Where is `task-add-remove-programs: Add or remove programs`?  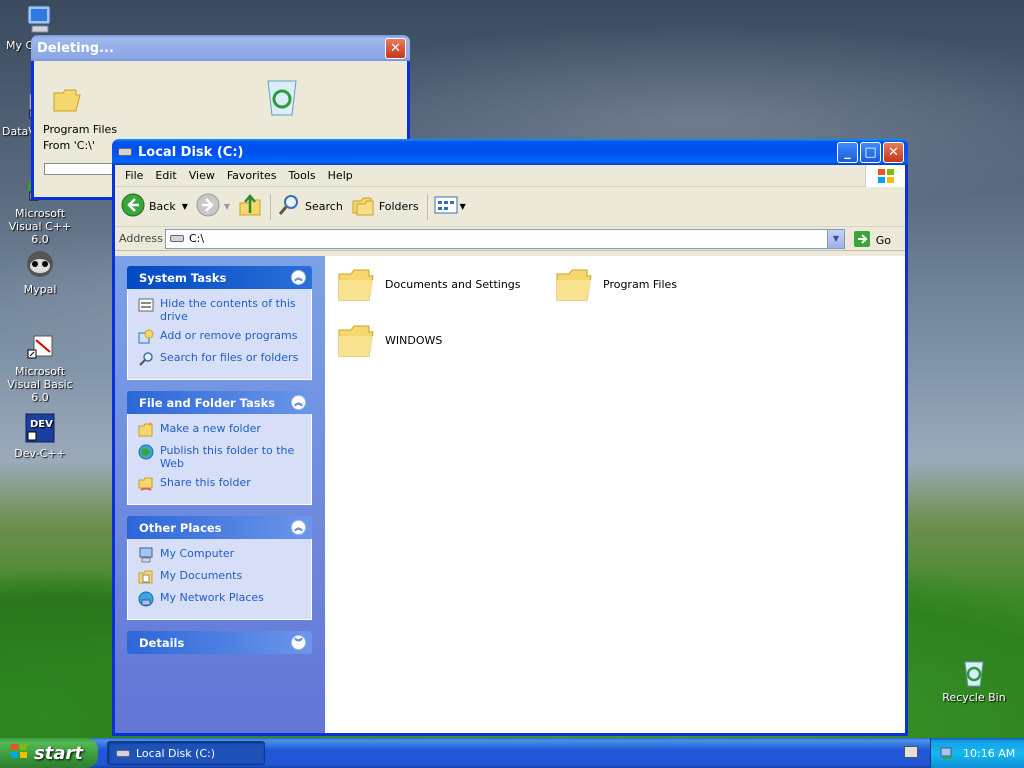 task-add-remove-programs: Add or remove programs is located at coordinates (220, 337).